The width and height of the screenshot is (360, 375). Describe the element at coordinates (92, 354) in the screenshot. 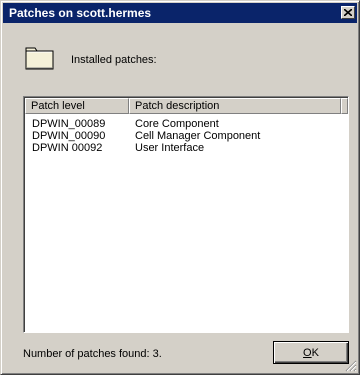

I see `patch-count-status: Number of patches found: 3.` at that location.